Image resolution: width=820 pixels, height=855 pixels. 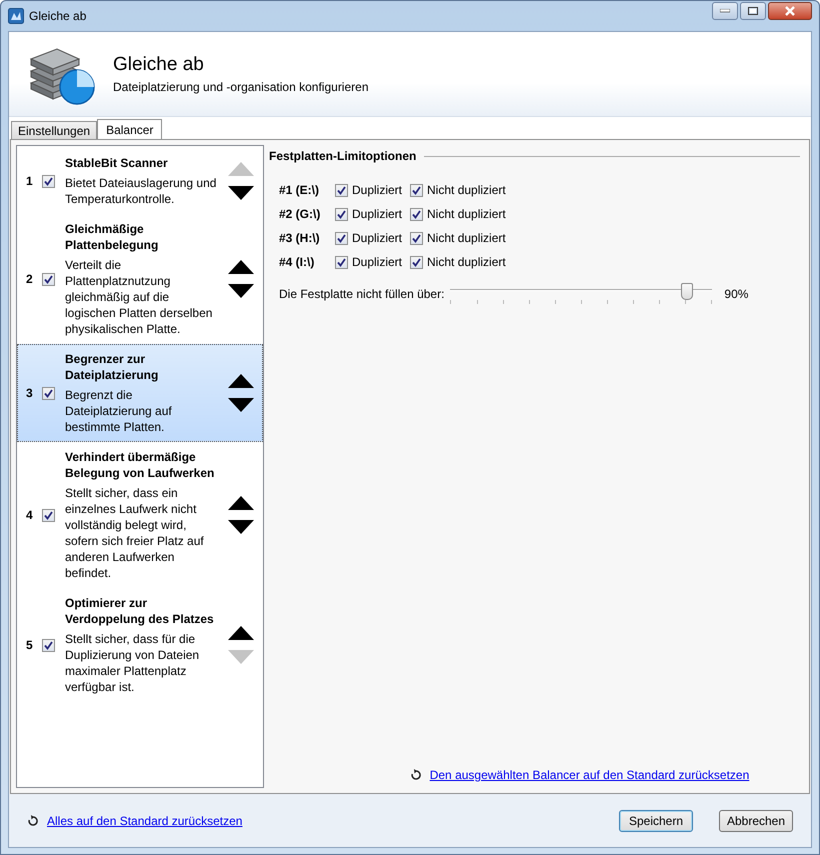 What do you see at coordinates (240, 87) in the screenshot?
I see `header-subtitle: Dateiplatzierung und -organisation konfigurieren` at bounding box center [240, 87].